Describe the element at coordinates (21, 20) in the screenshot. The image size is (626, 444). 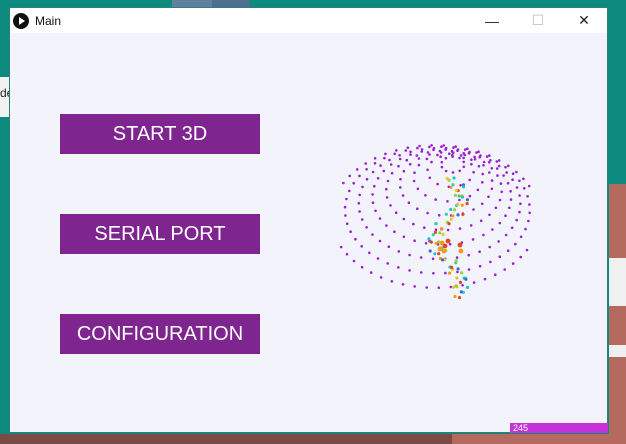
I see `app-play-icon` at that location.